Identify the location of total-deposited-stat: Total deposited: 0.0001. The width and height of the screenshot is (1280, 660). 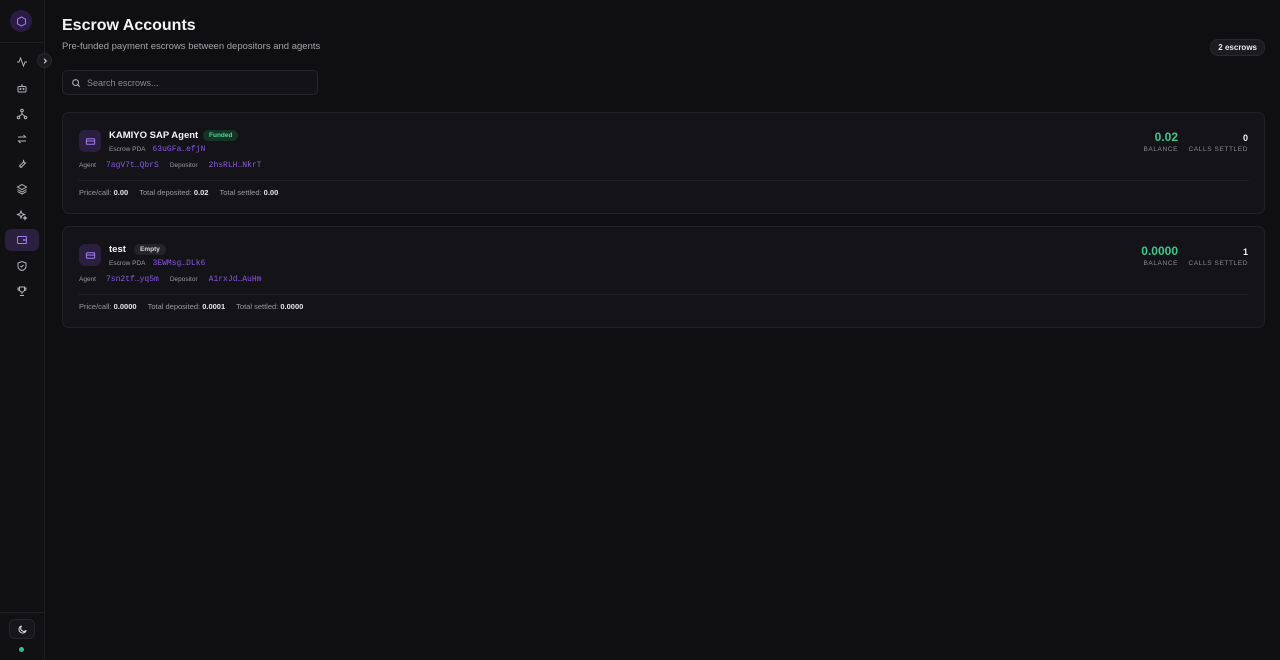
(186, 306).